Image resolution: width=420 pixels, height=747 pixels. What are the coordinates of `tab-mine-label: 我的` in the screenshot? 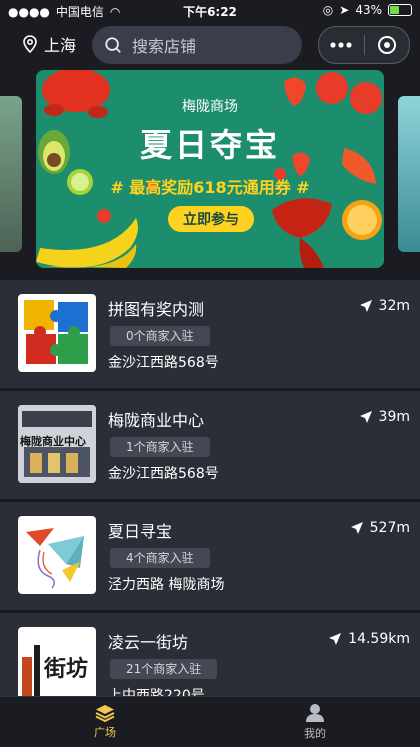 It's located at (315, 733).